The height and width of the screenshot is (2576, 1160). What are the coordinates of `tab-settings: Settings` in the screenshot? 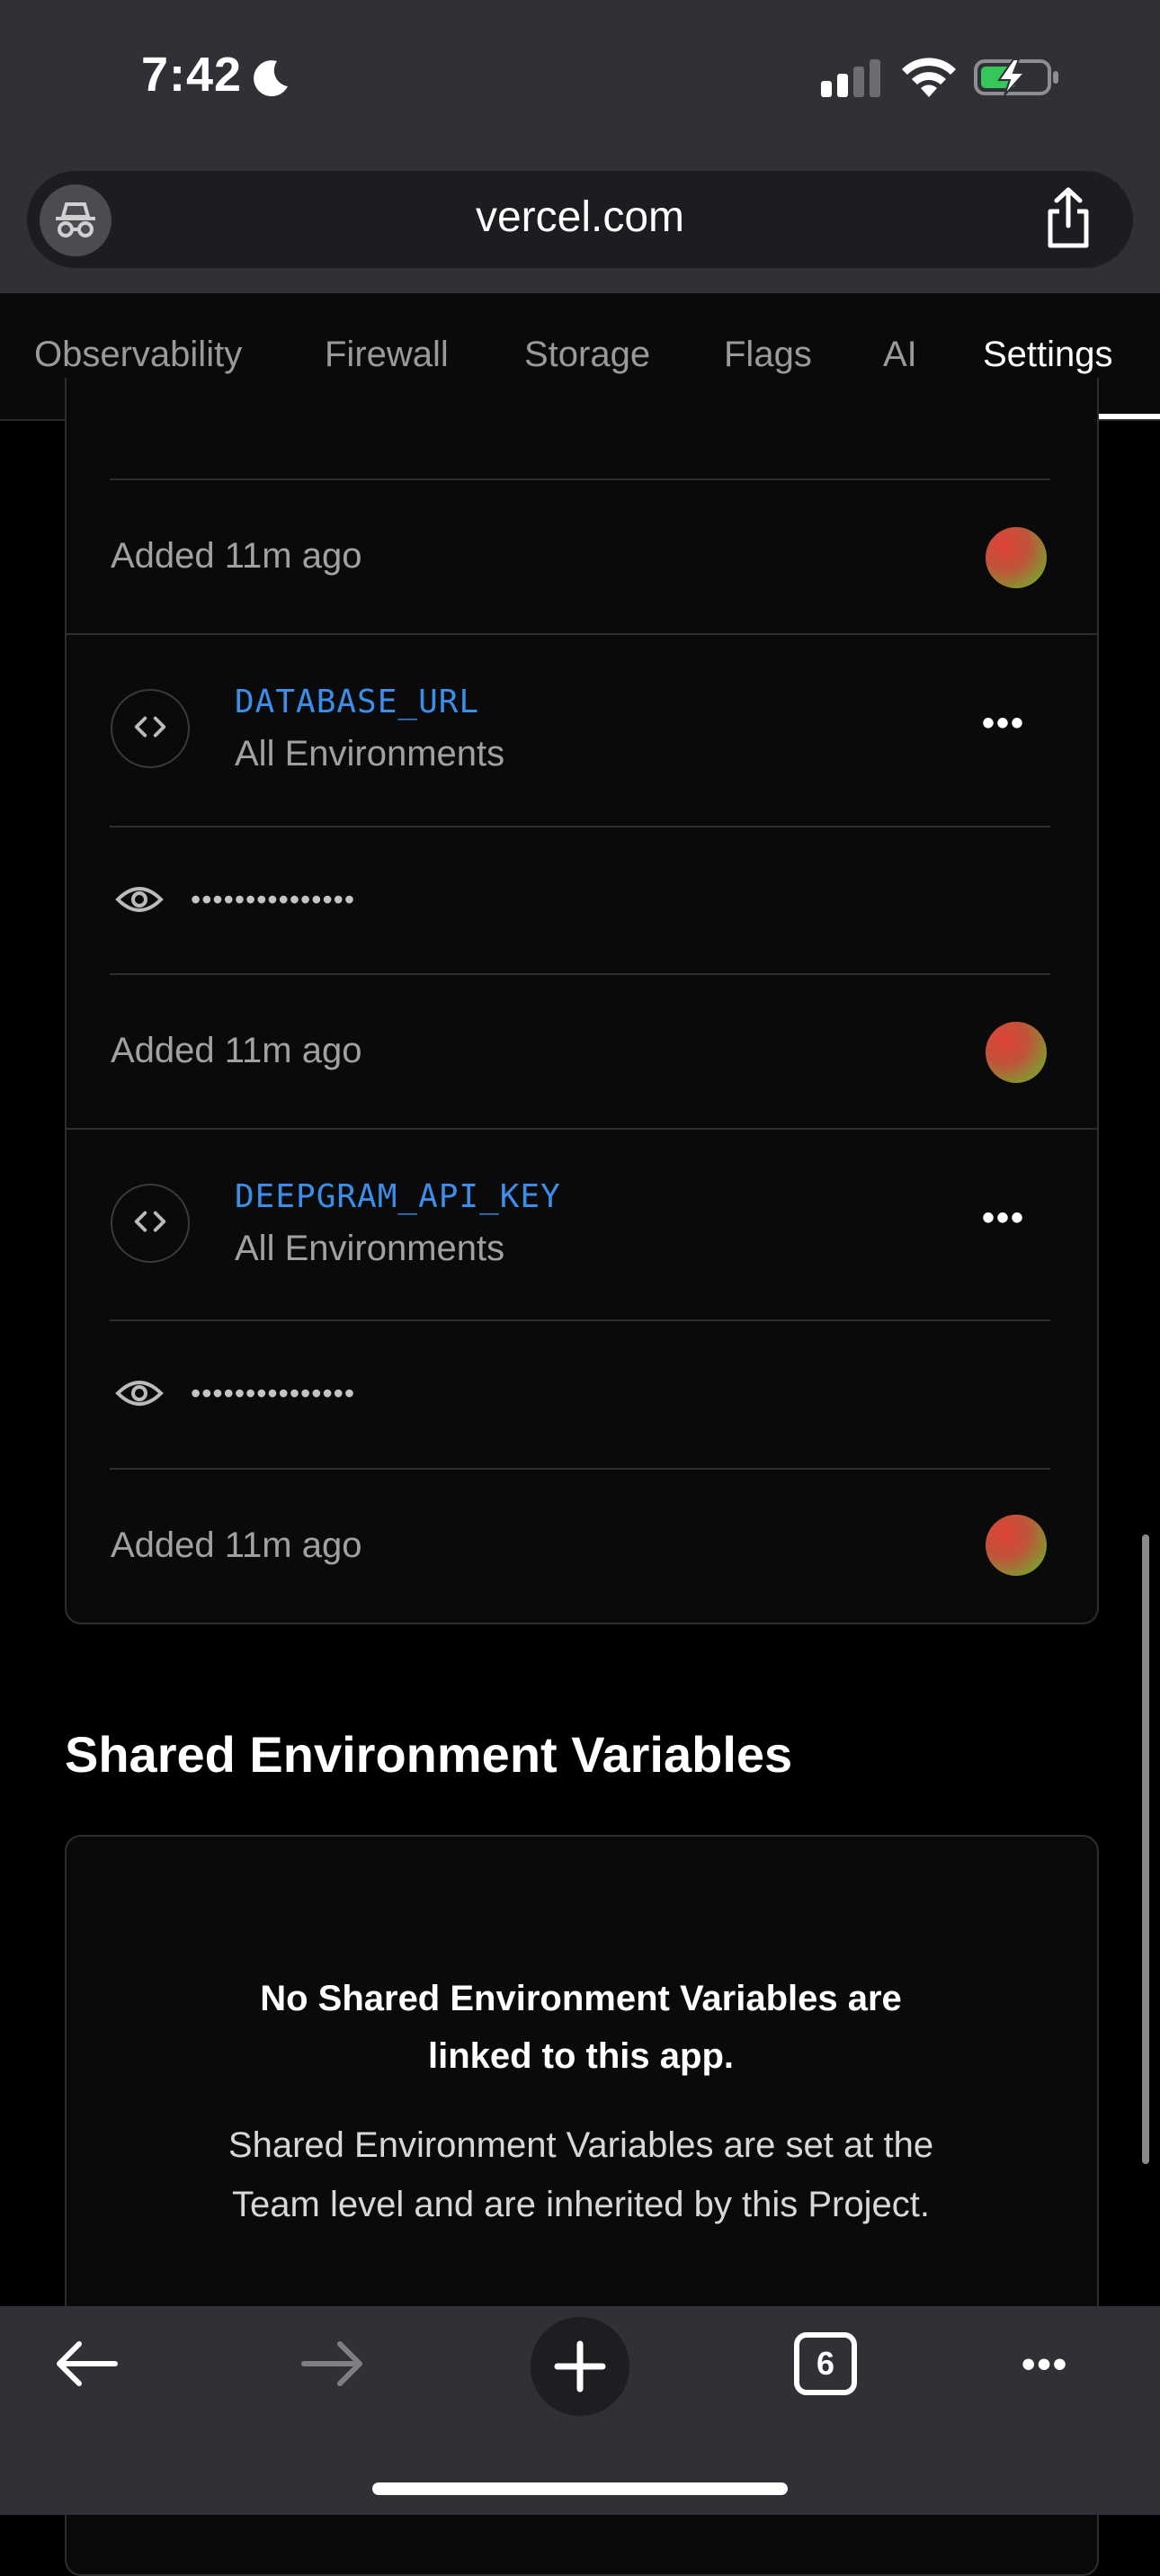 It's located at (1048, 355).